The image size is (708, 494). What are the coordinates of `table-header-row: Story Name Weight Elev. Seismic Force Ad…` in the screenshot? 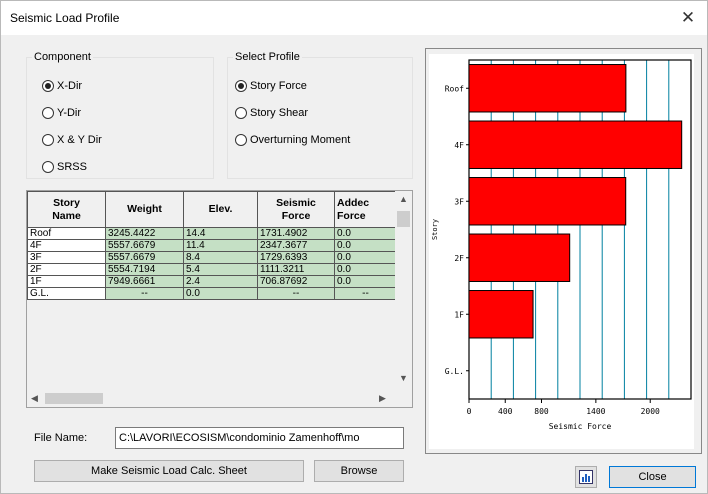 It's located at (212, 209).